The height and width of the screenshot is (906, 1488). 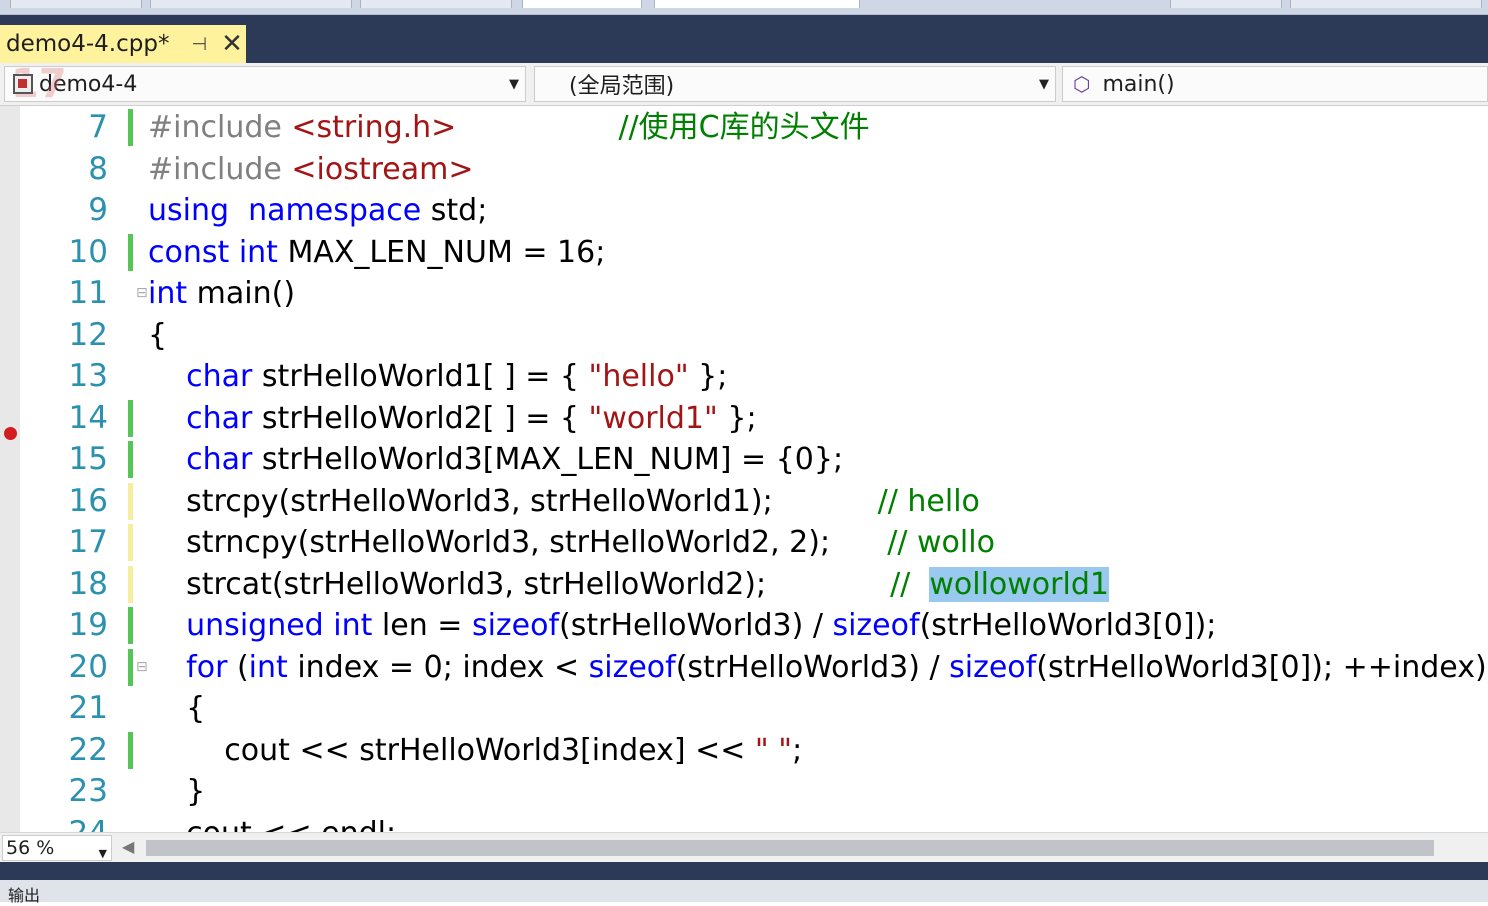 I want to click on code-line: 23 }, so click(x=744, y=791).